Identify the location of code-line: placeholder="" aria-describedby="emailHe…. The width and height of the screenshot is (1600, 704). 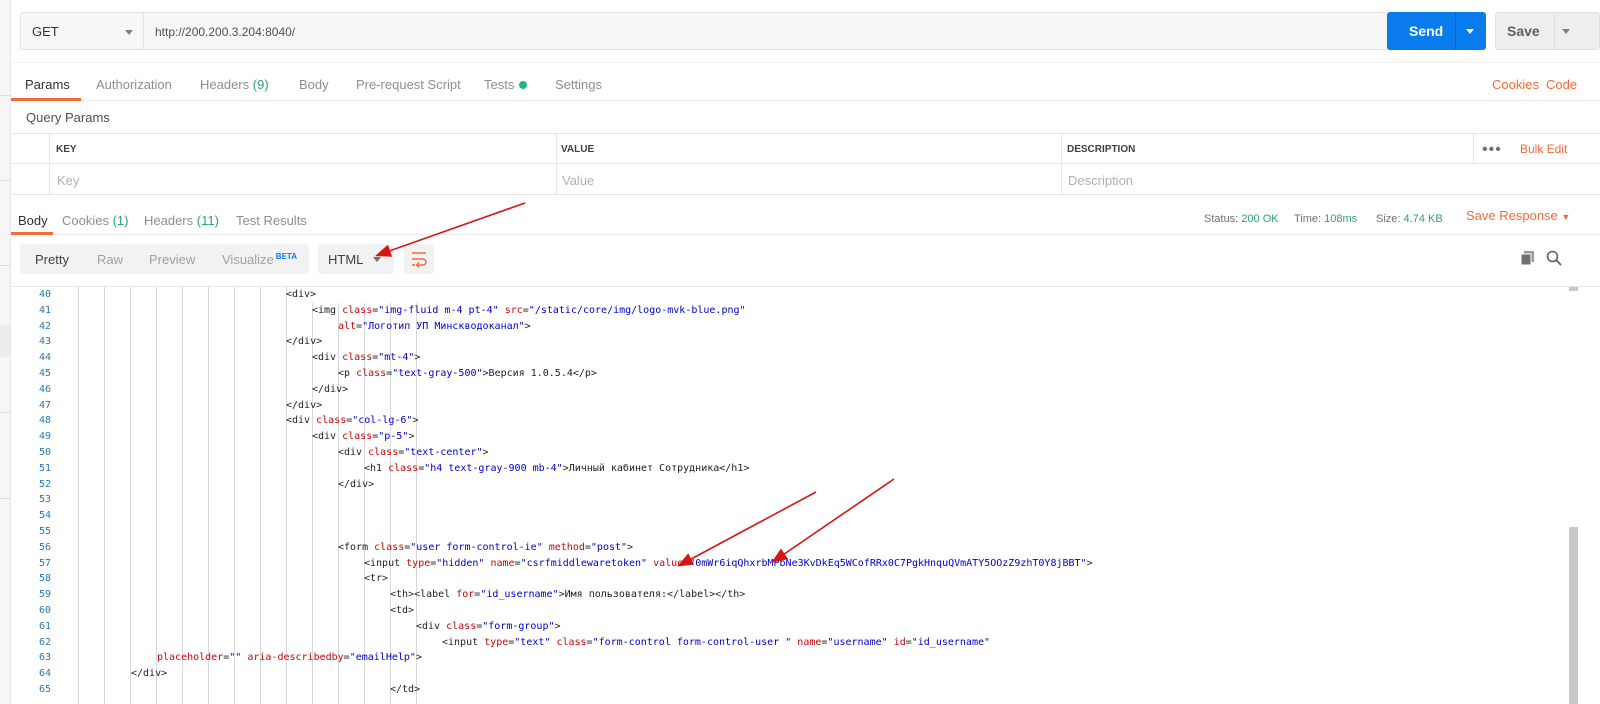
(289, 658).